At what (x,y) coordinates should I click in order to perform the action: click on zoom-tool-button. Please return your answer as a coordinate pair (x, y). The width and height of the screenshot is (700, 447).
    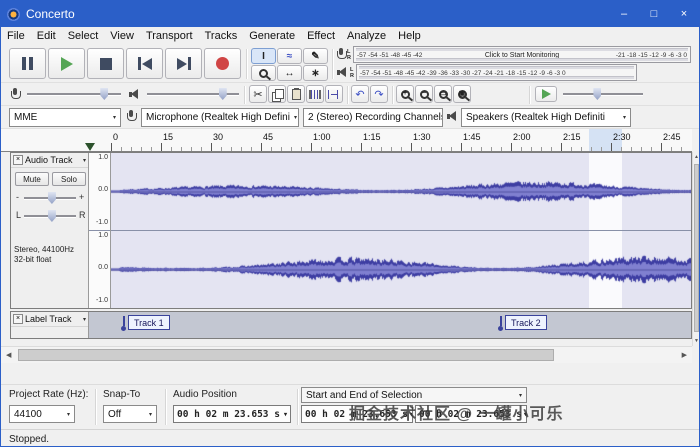
    Looking at the image, I should click on (263, 73).